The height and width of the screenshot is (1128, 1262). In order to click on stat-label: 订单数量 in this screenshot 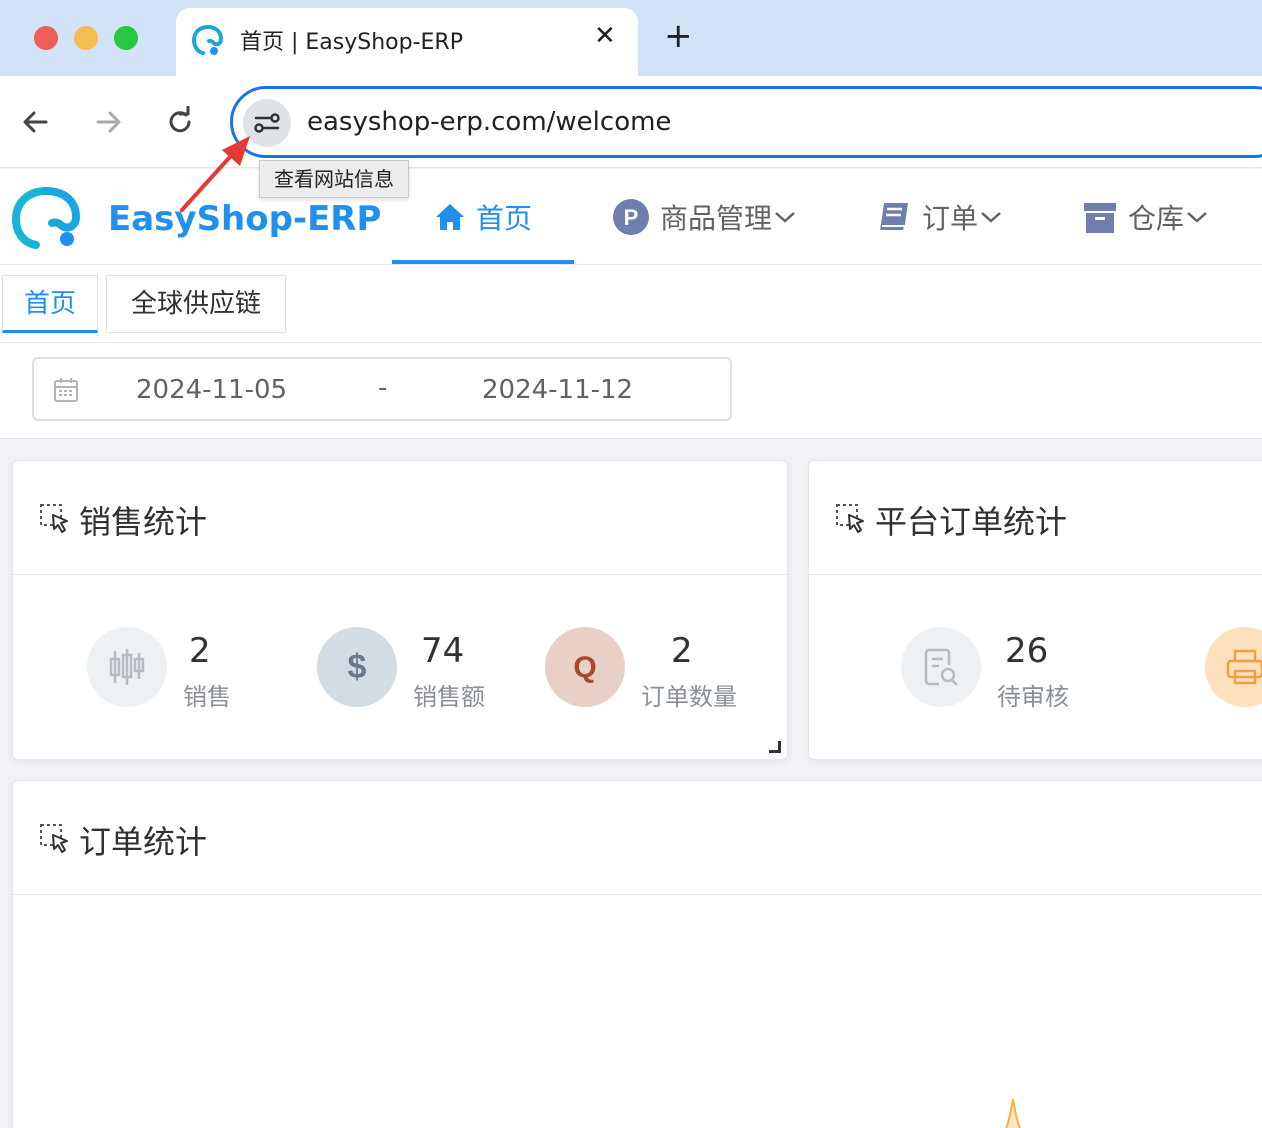, I will do `click(689, 697)`.